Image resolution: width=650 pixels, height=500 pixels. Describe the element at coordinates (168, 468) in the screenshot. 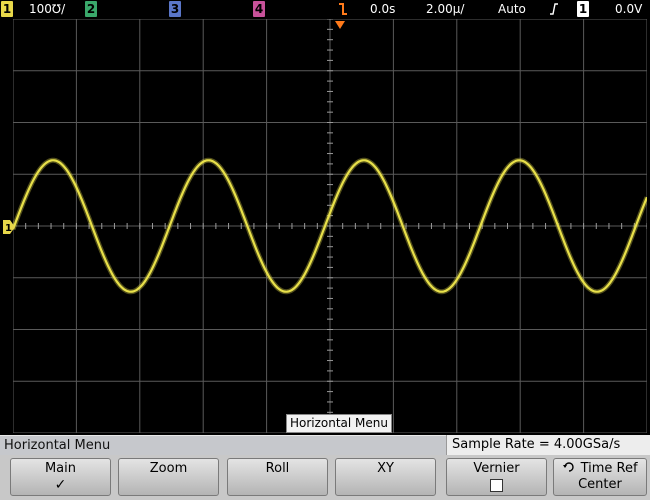

I see `zoom-softkey-label: Zoom` at that location.